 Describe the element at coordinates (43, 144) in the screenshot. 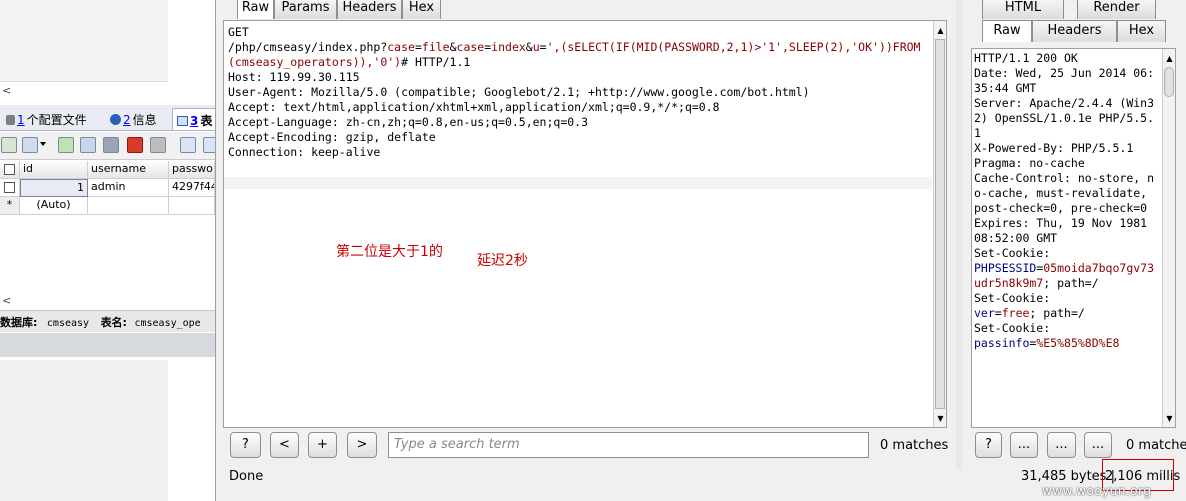

I see `chevron-down-icon` at that location.